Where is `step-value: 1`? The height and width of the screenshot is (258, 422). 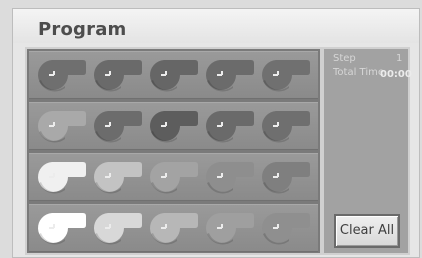 step-value: 1 is located at coordinates (399, 58).